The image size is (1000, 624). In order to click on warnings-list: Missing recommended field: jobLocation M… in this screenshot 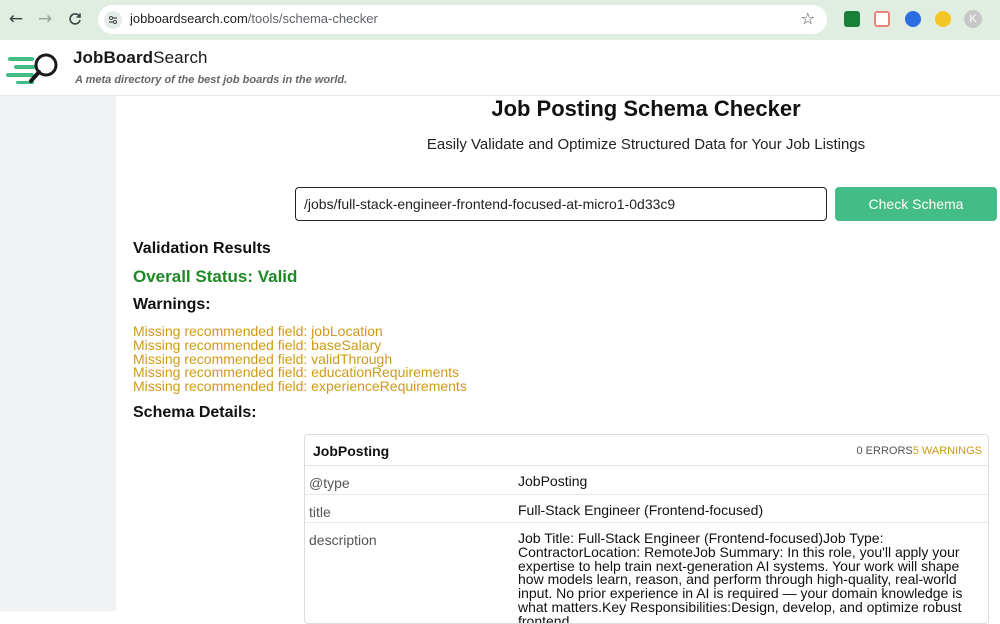, I will do `click(300, 359)`.